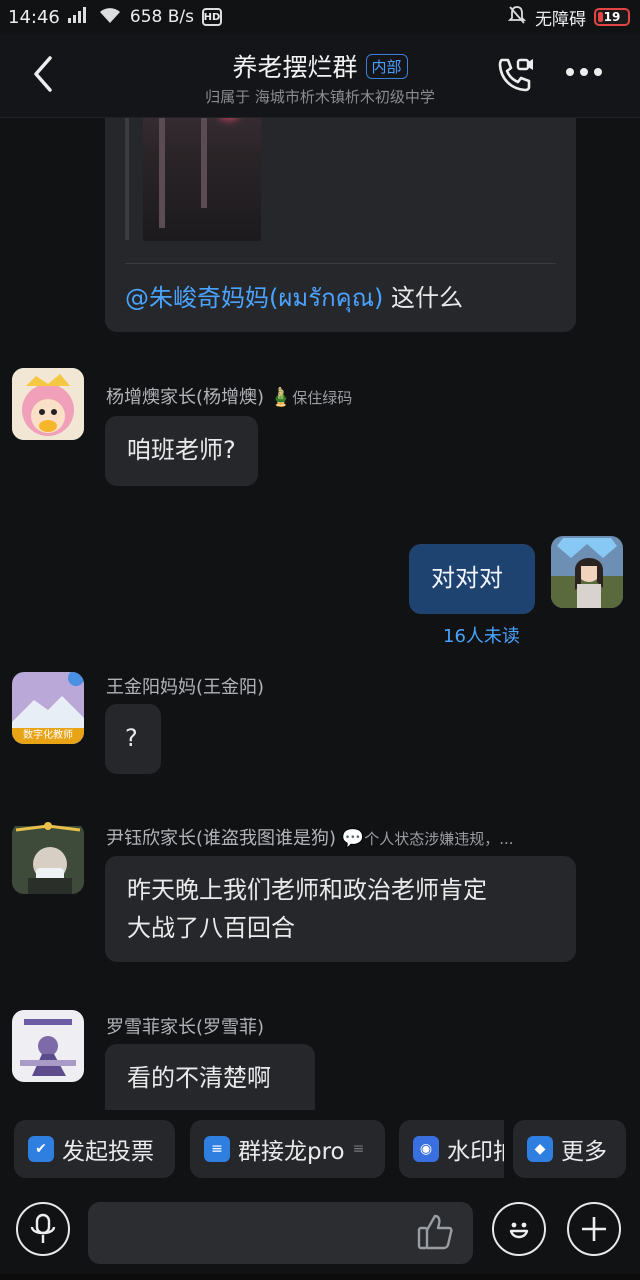  I want to click on solitaire-icon: ≡, so click(217, 1149).